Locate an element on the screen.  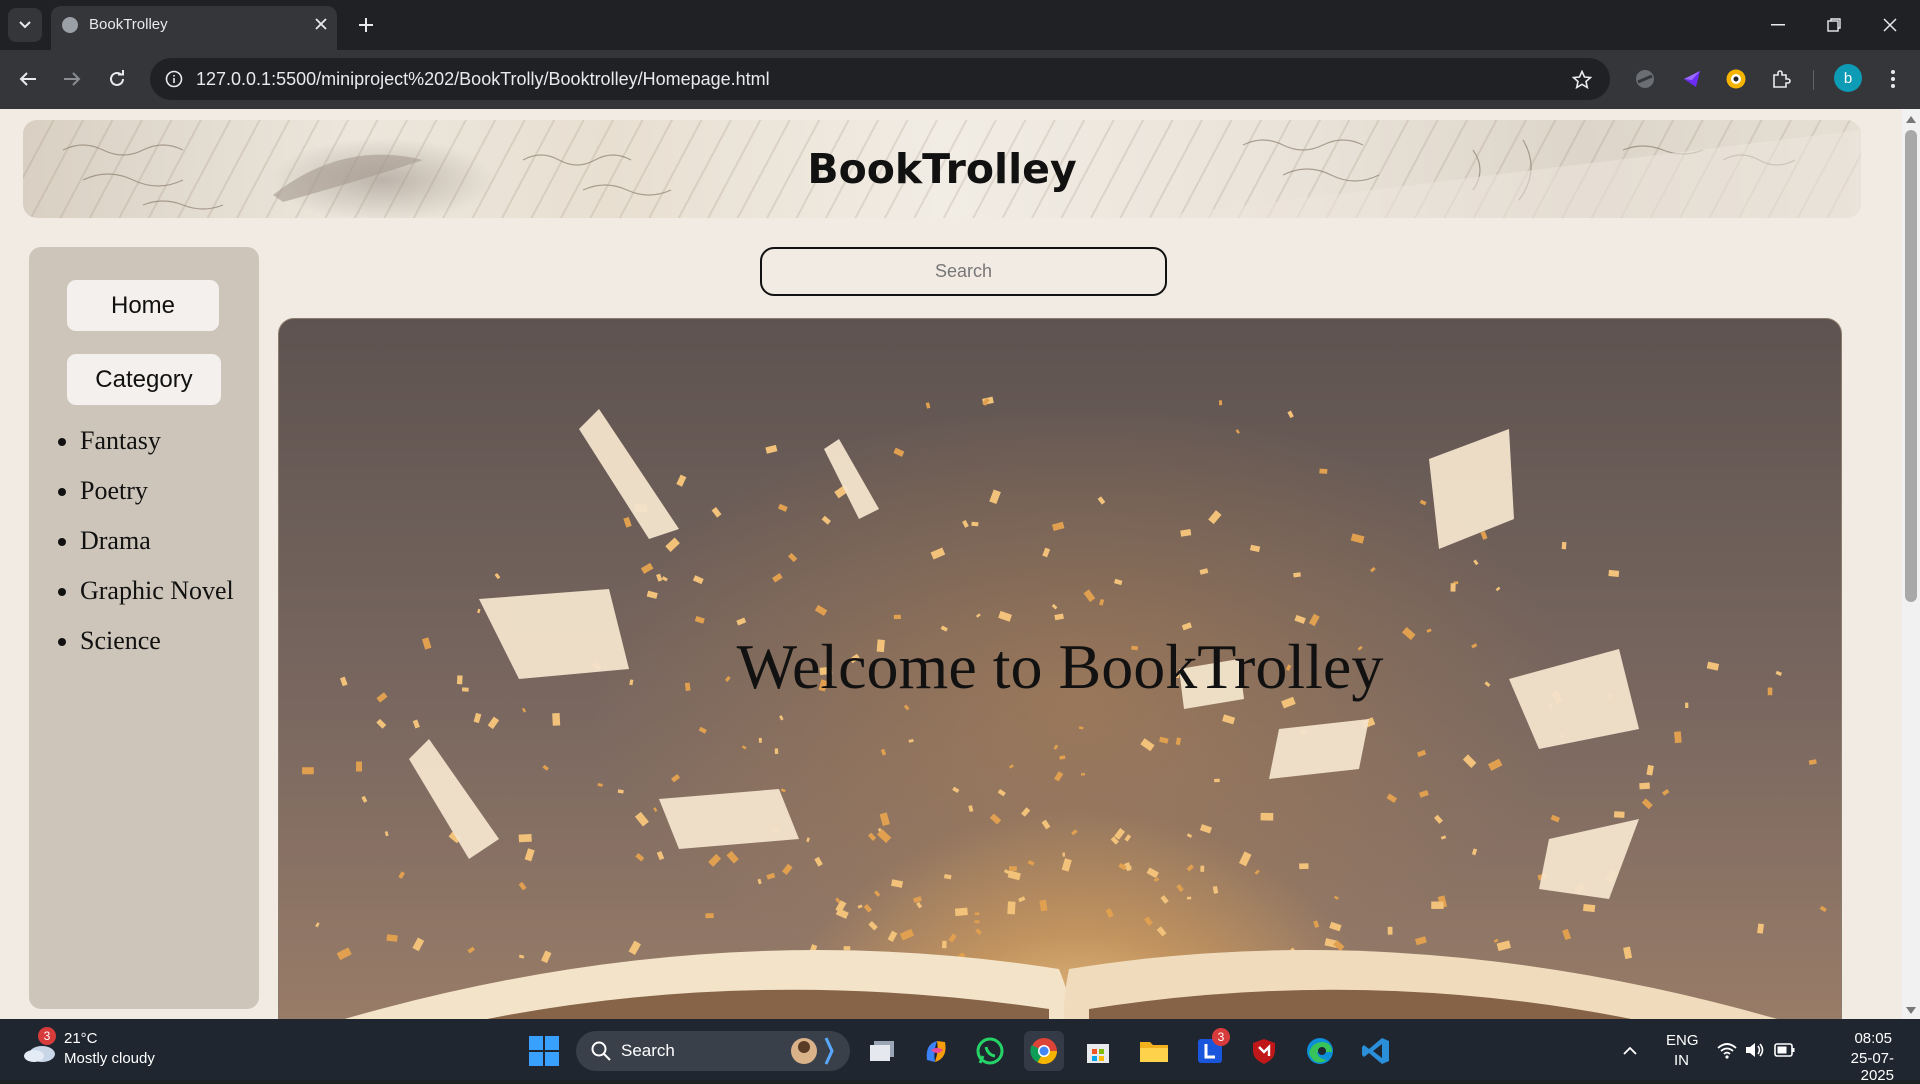
minimize-button is located at coordinates (1778, 25).